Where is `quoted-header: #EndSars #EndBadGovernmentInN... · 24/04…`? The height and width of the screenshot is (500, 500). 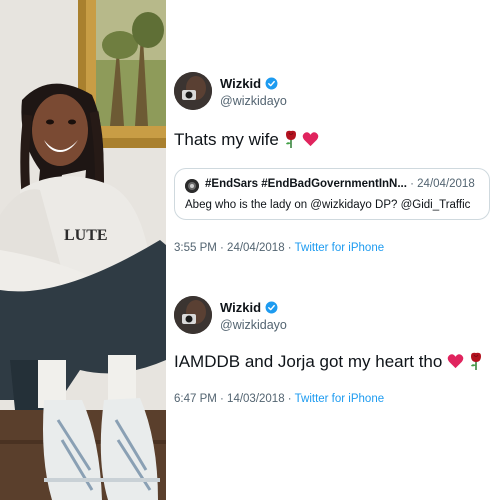
quoted-header: #EndSars #EndBadGovernmentInN... · 24/04… is located at coordinates (340, 184).